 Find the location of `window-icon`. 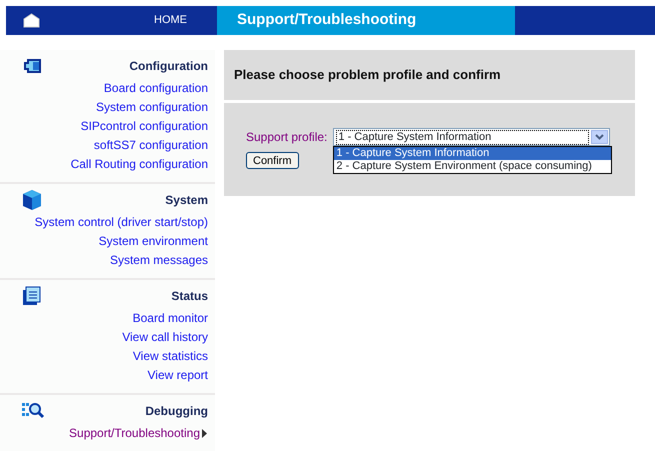

window-icon is located at coordinates (33, 66).